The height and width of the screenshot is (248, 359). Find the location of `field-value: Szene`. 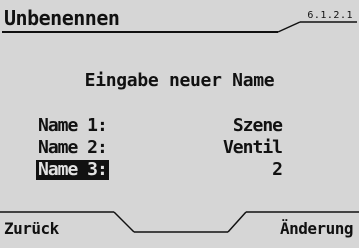

field-value: Szene is located at coordinates (257, 125).